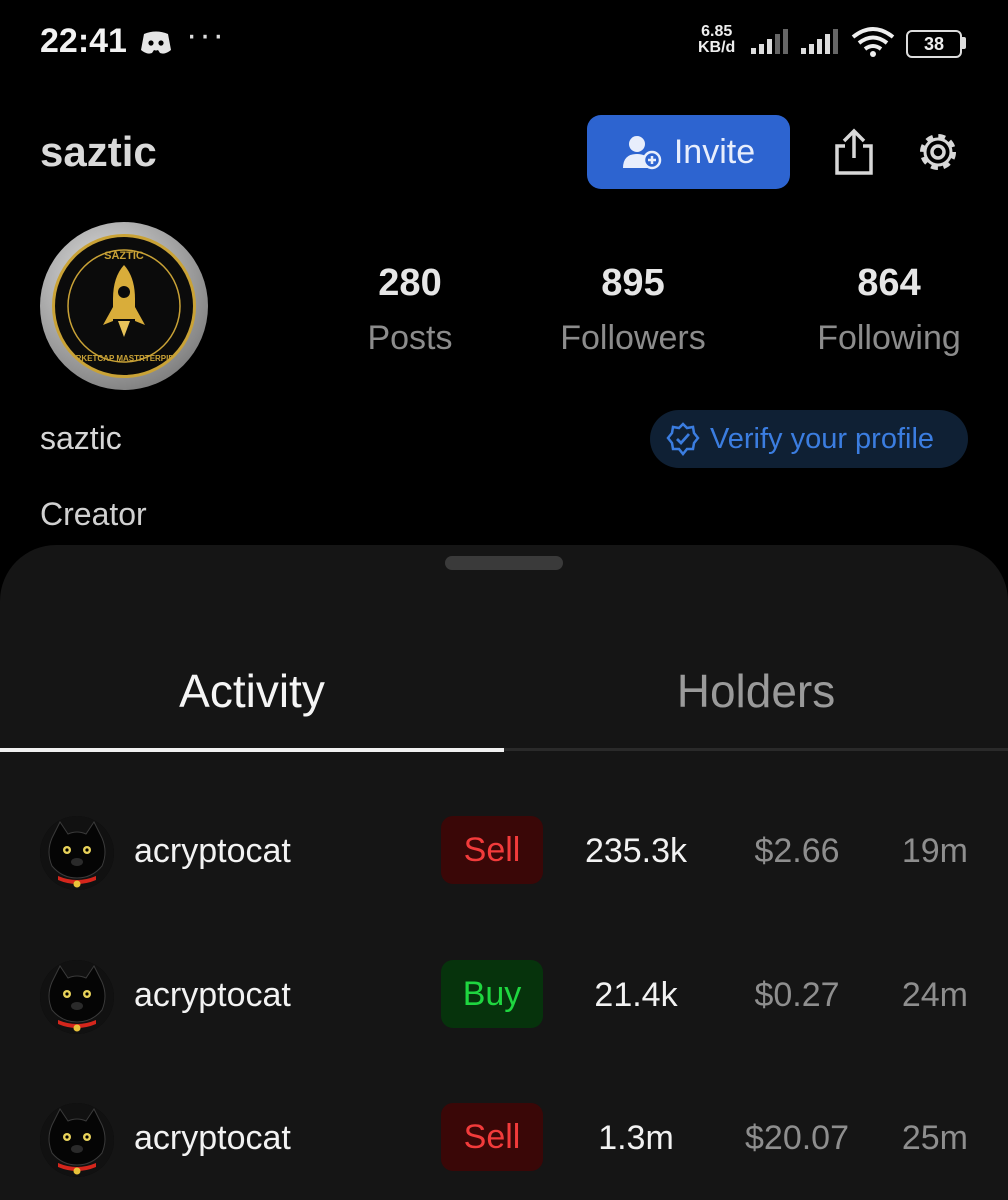 This screenshot has width=1008, height=1200. I want to click on avatar-logo: SAZTIC MARKETCAP MASTRTERPIECE, so click(124, 306).